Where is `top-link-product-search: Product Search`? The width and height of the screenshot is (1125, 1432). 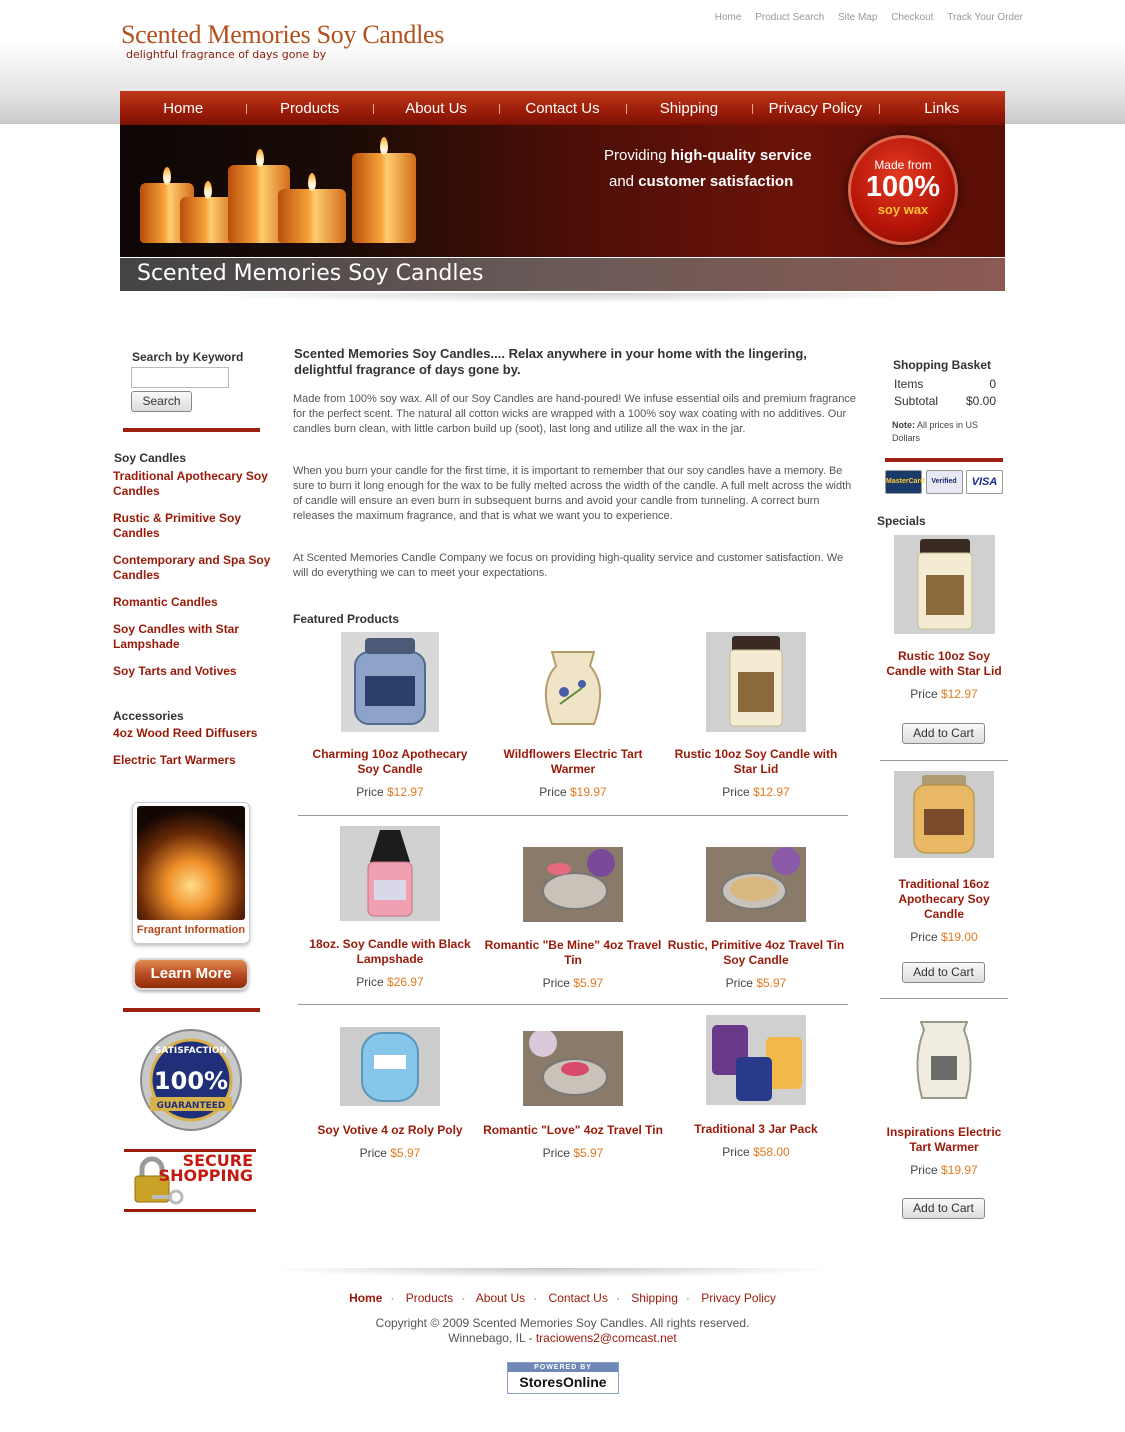 top-link-product-search: Product Search is located at coordinates (789, 17).